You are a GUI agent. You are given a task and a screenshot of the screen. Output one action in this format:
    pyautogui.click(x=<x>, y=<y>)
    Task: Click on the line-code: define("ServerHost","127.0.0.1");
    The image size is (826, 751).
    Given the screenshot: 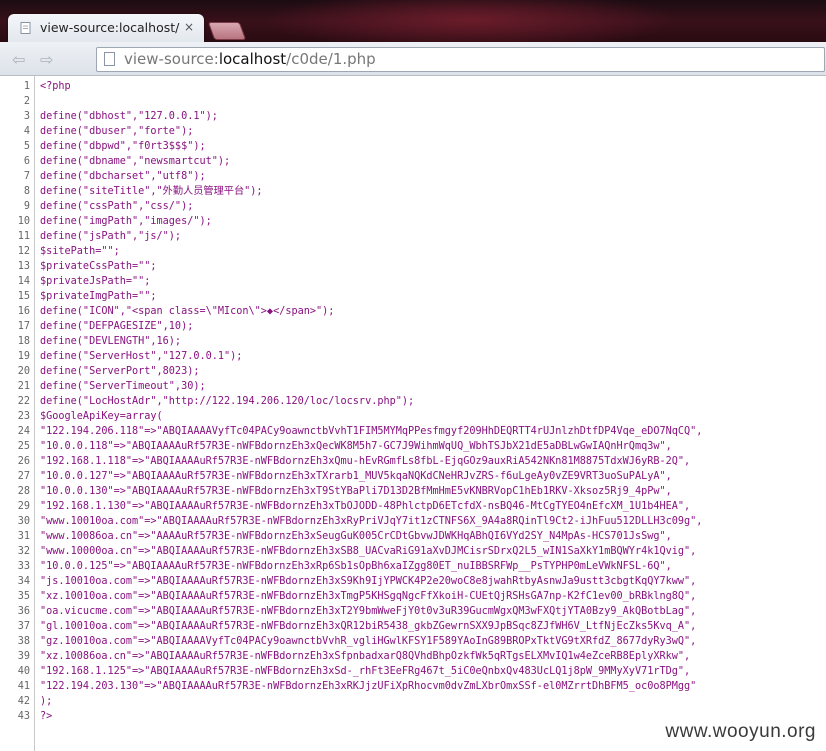 What is the action you would take?
    pyautogui.click(x=141, y=356)
    